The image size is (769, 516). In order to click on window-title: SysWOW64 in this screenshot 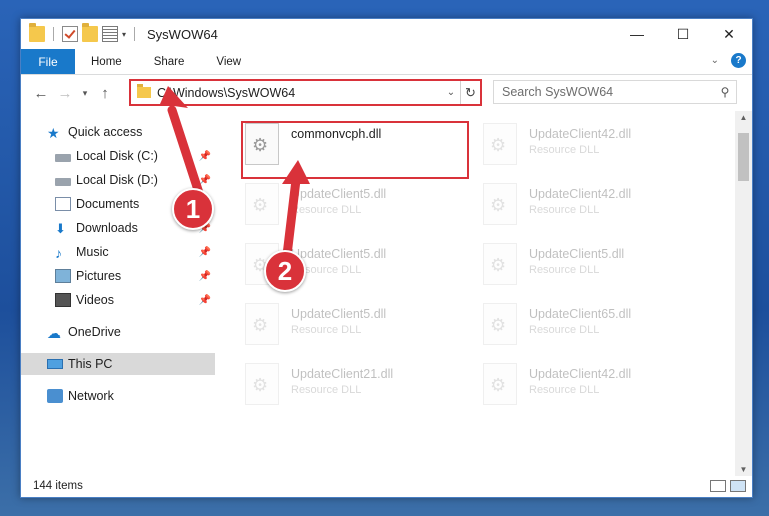, I will do `click(182, 34)`.